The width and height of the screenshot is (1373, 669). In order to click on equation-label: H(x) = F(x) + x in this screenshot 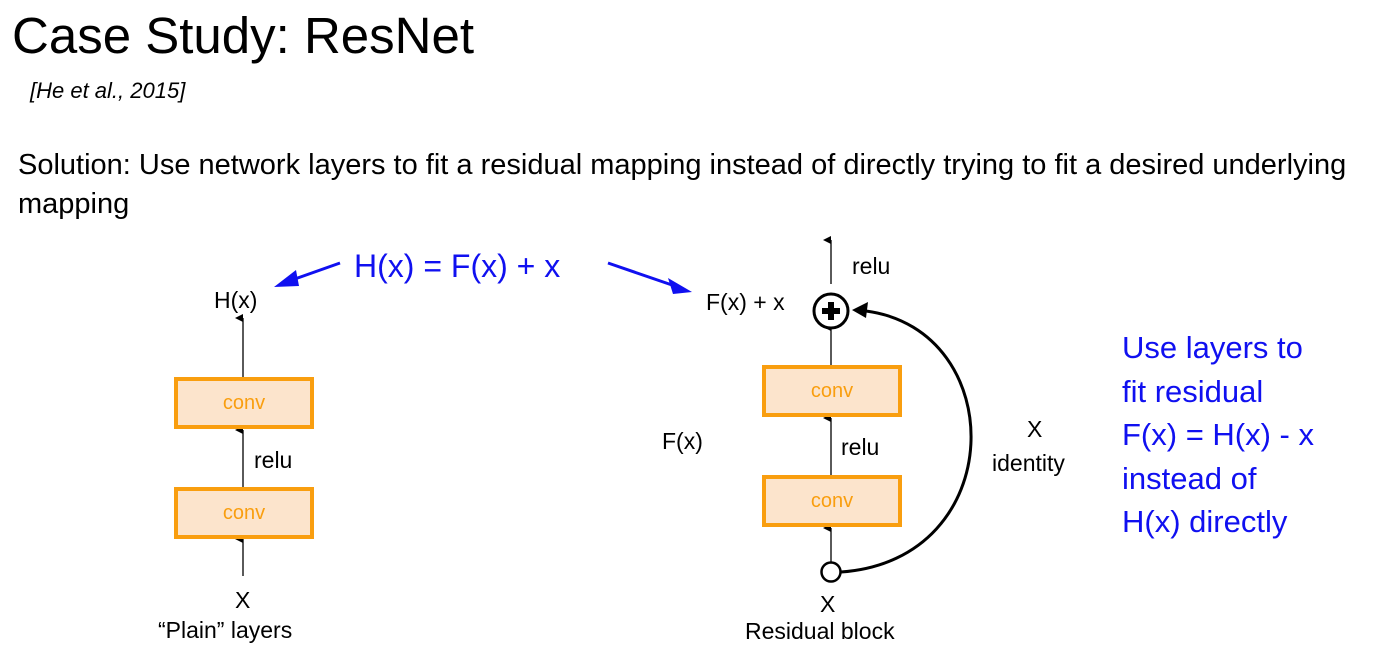, I will do `click(457, 266)`.